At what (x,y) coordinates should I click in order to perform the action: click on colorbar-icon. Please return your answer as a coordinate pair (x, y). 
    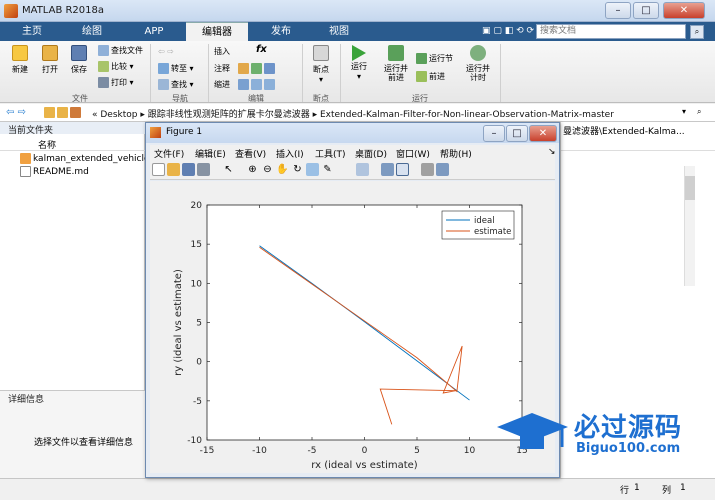
    Looking at the image, I should click on (387, 169).